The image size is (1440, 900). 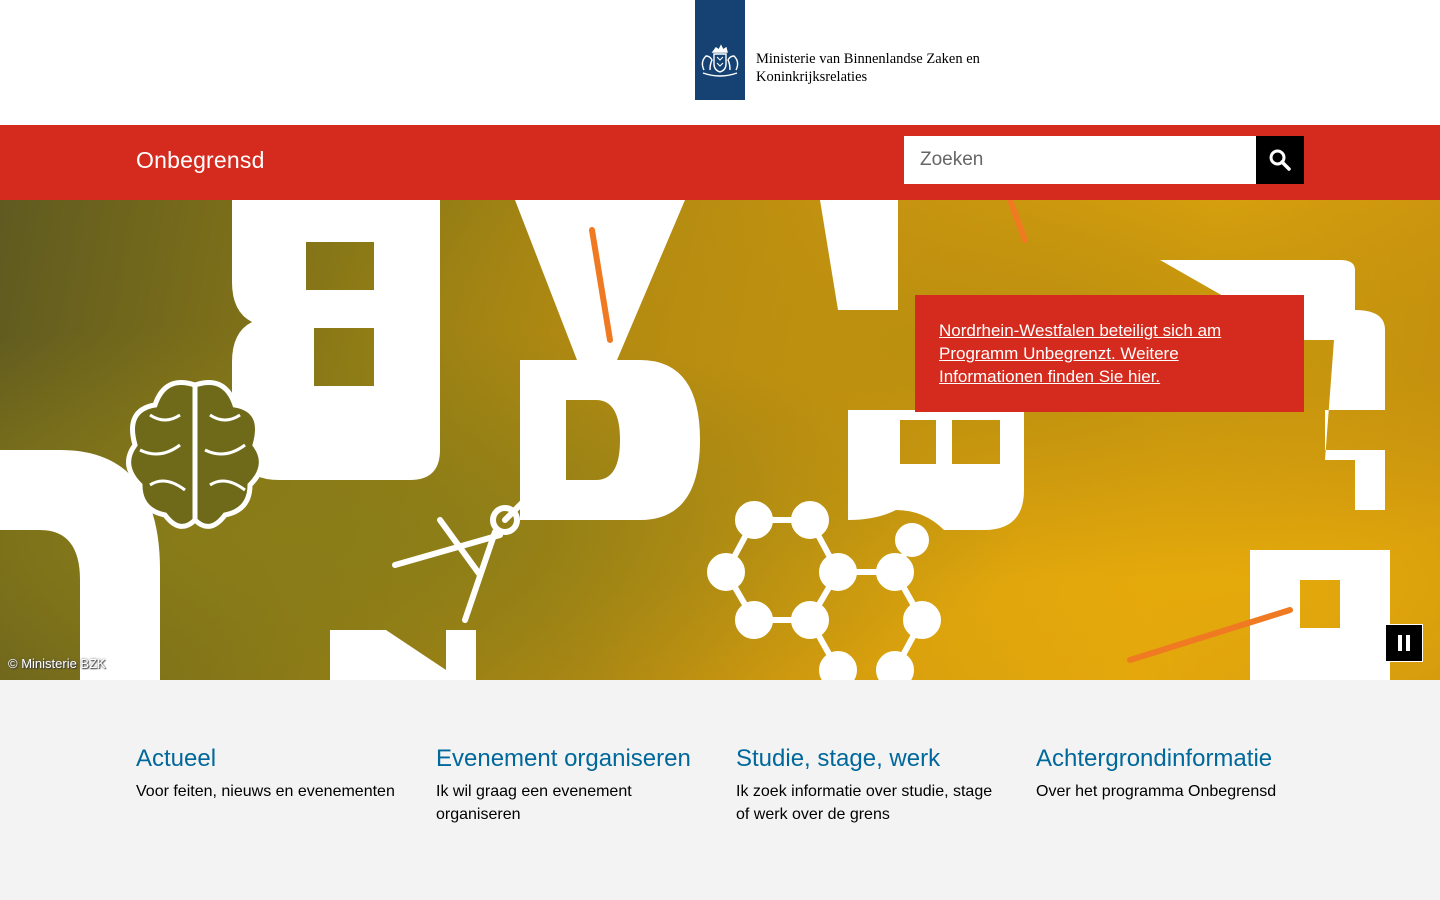 What do you see at coordinates (812, 77) in the screenshot?
I see `ministry-name-line2: Koninkrijksrelaties` at bounding box center [812, 77].